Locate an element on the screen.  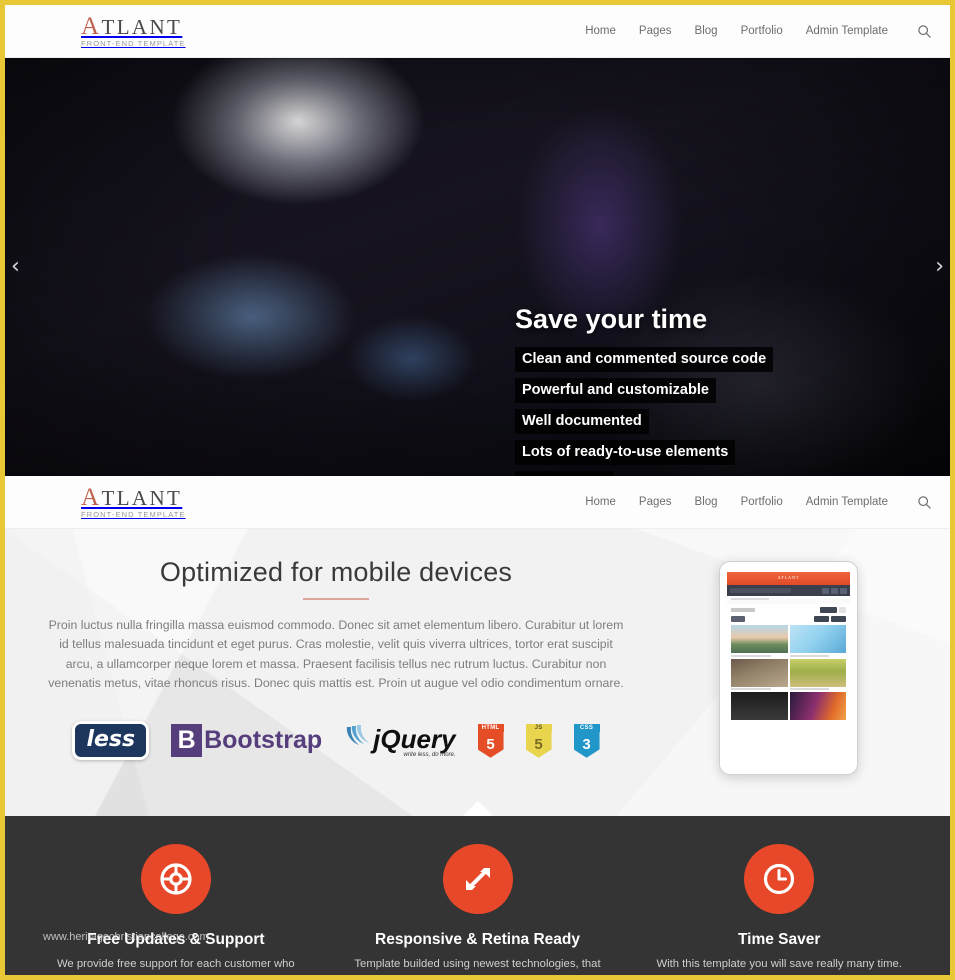
hero-bullet-5: Best UI ever is located at coordinates (564, 473).